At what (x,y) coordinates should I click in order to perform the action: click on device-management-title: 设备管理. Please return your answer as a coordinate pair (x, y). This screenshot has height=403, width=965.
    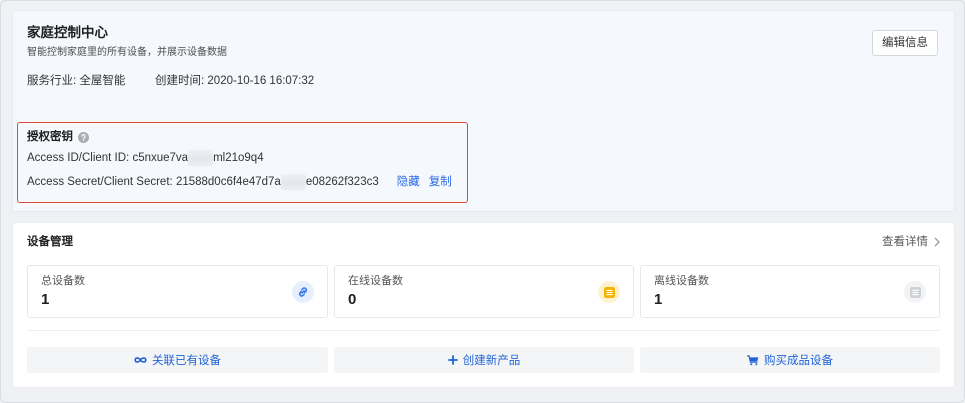
    Looking at the image, I should click on (50, 242).